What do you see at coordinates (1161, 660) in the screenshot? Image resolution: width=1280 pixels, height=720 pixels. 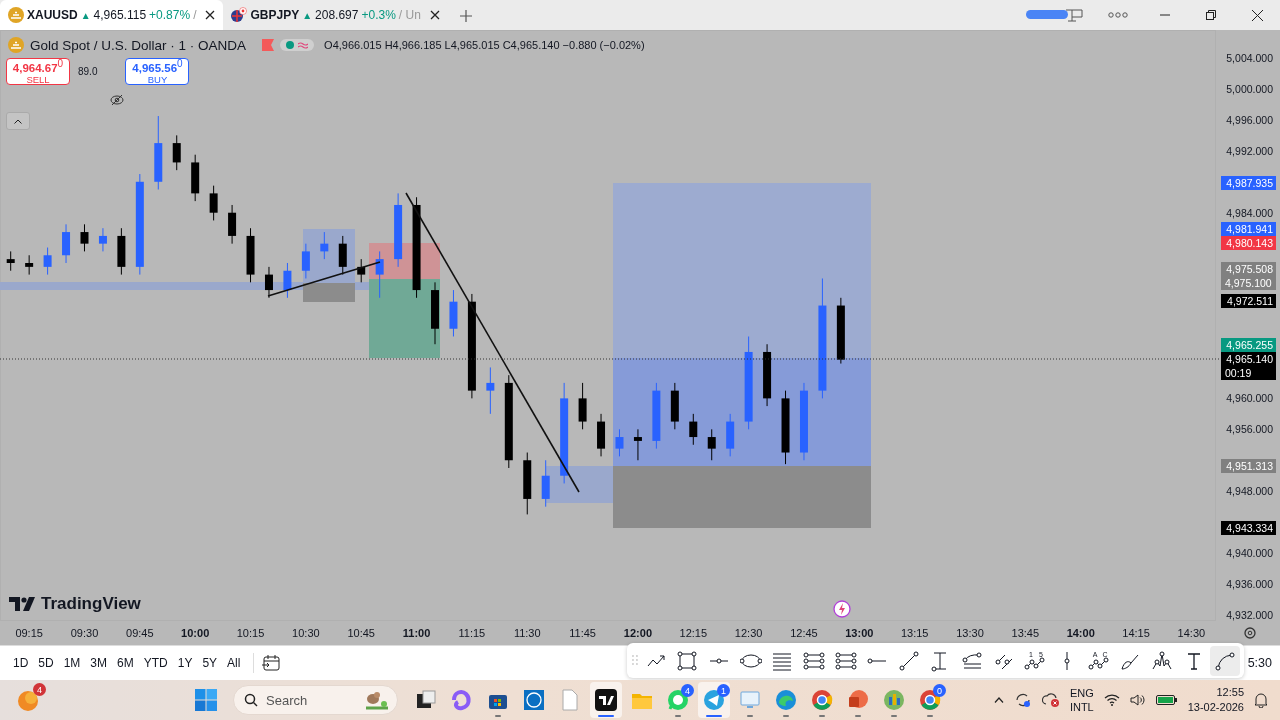 I see `head-shoulders-icon` at bounding box center [1161, 660].